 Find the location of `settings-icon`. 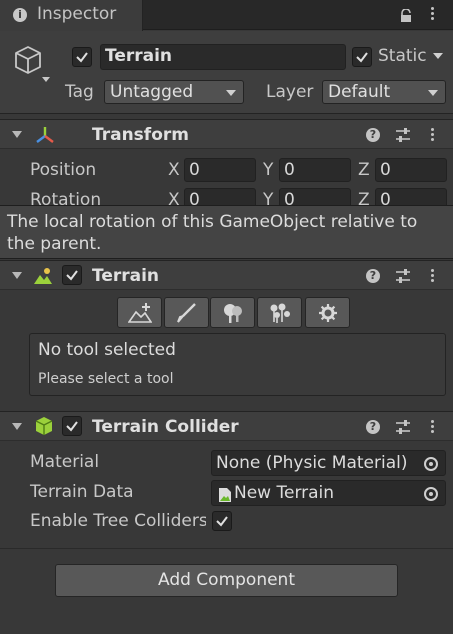

settings-icon is located at coordinates (328, 313).